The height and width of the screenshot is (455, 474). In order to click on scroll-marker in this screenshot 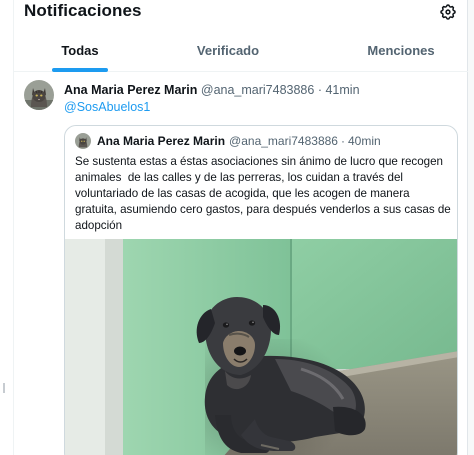, I will do `click(4, 388)`.